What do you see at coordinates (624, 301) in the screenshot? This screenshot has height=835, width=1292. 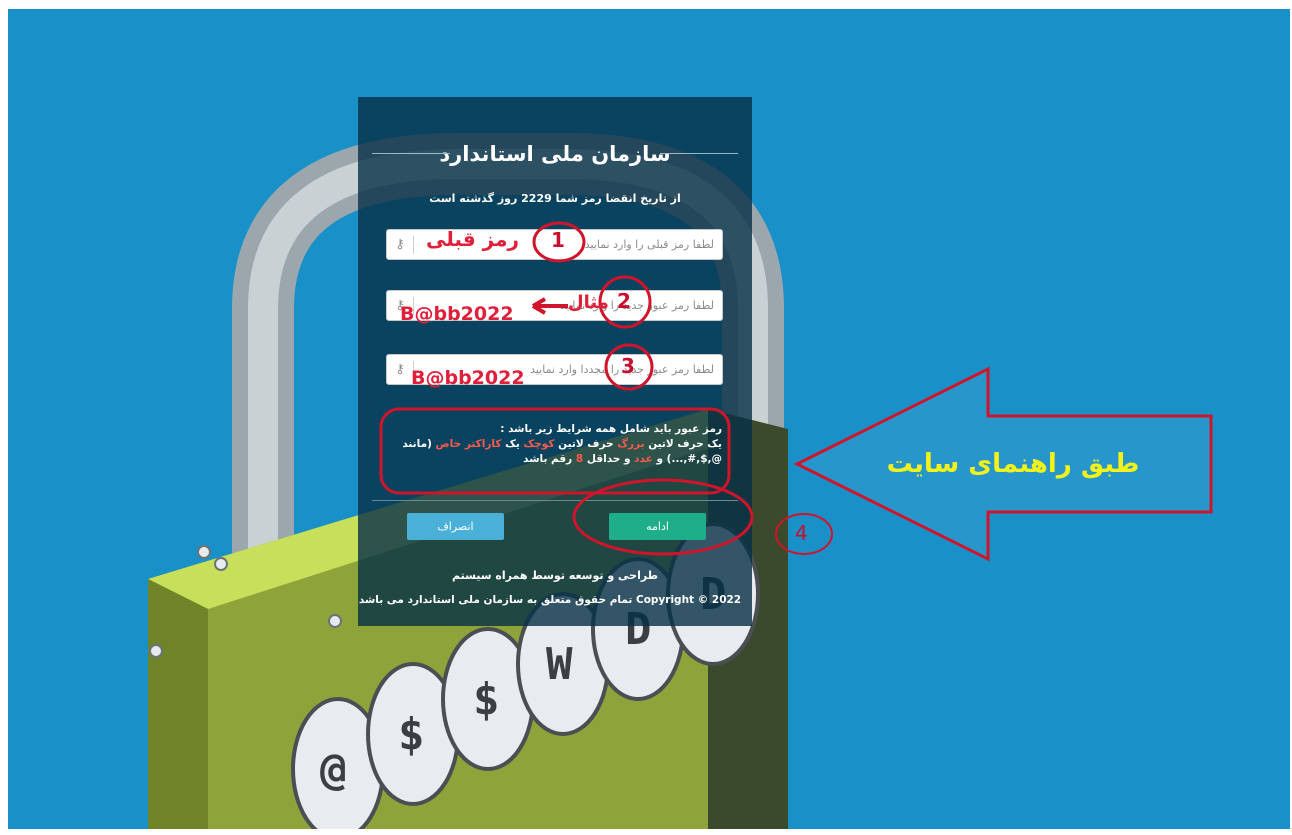 I see `step2-number: 2` at bounding box center [624, 301].